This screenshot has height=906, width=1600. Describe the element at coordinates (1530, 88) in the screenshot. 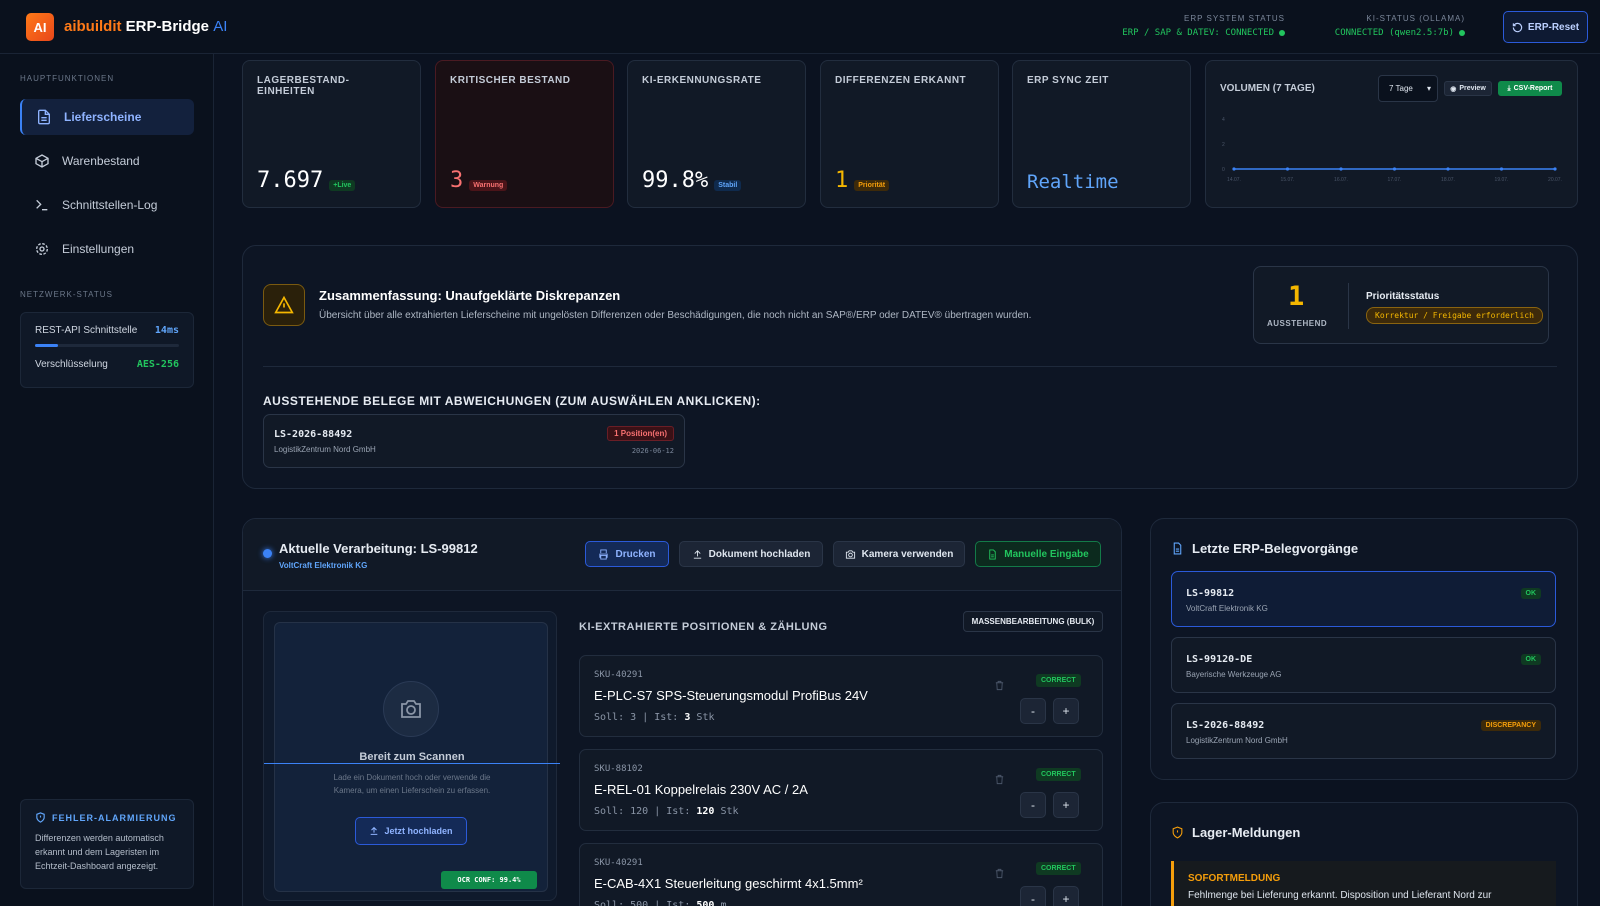

I see `csv-report-button: ⤓ CSV-Report` at that location.